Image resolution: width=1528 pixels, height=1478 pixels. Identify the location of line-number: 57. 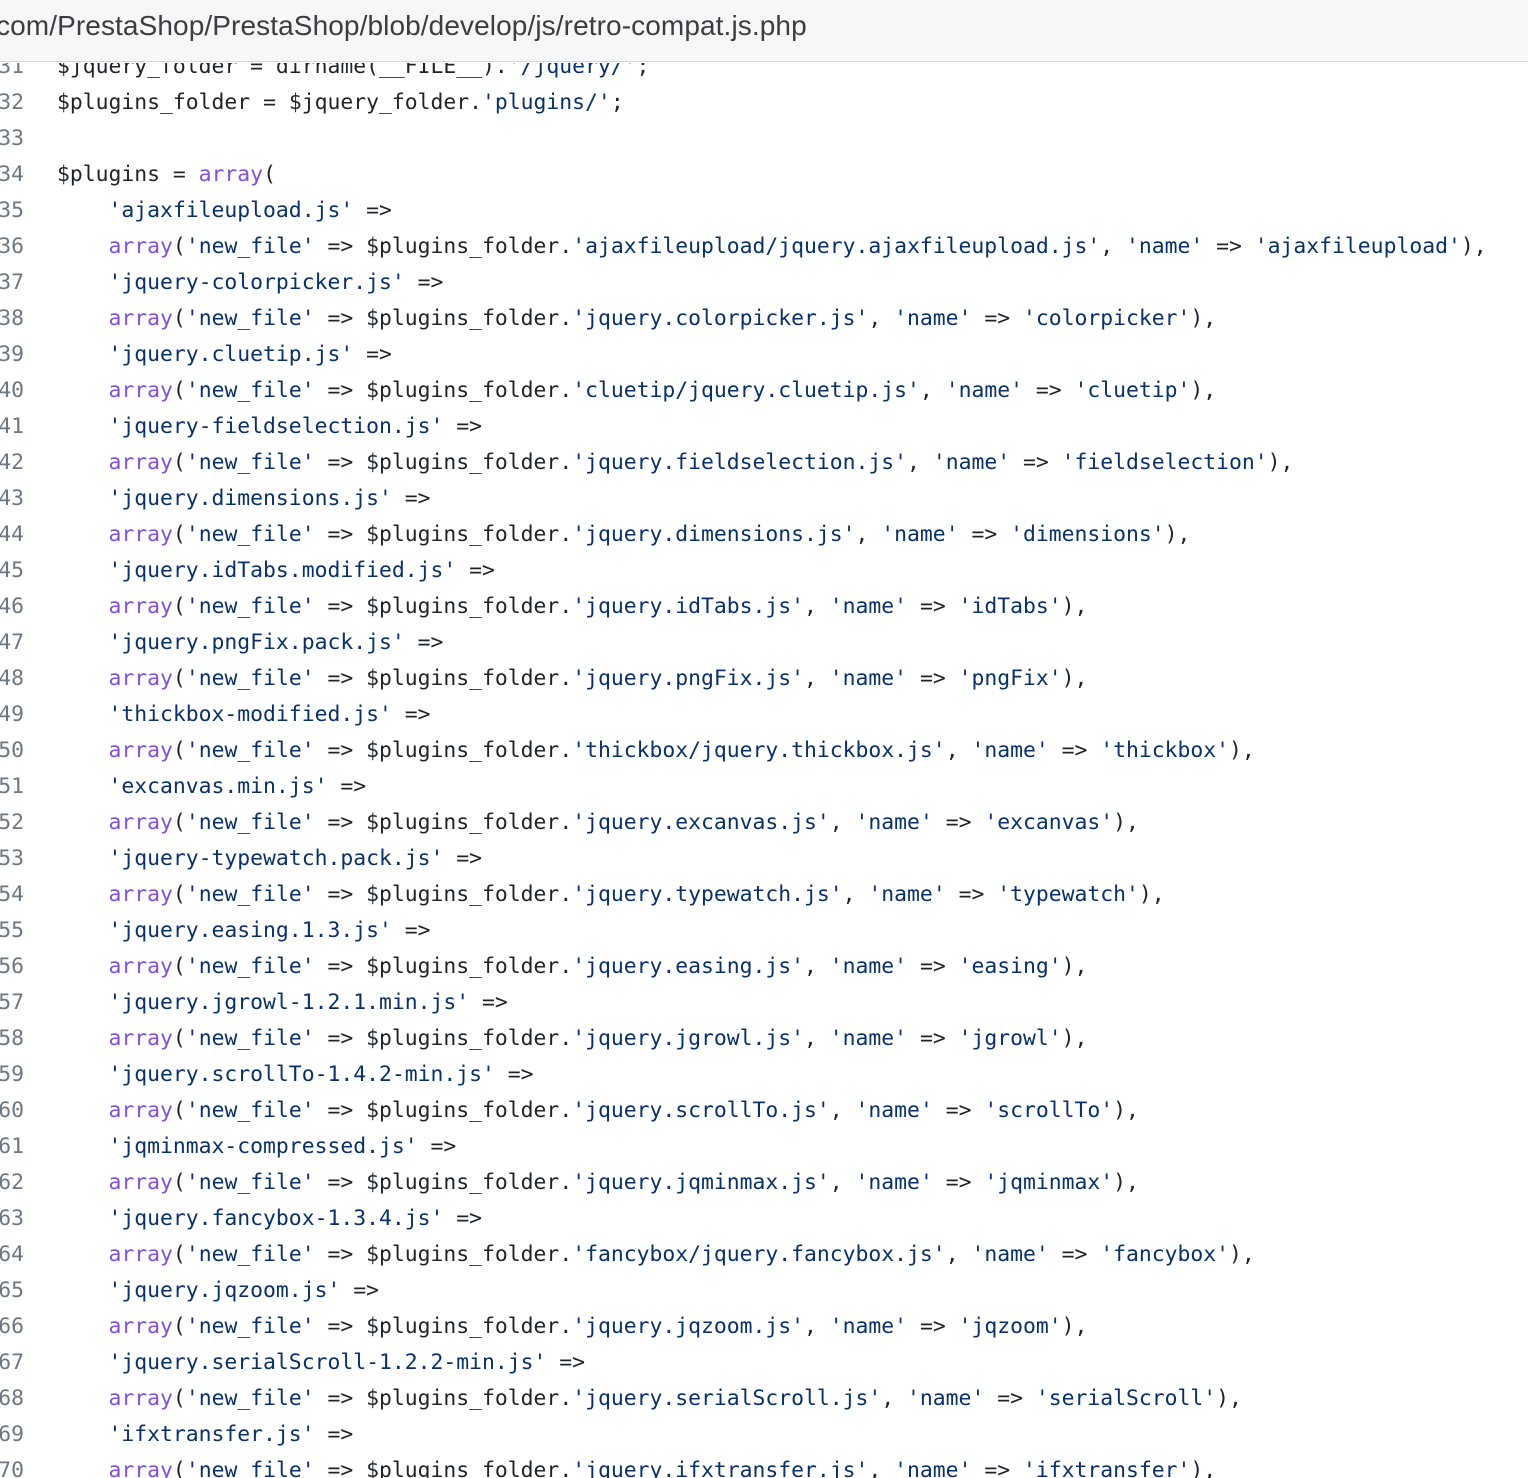
(12, 1003).